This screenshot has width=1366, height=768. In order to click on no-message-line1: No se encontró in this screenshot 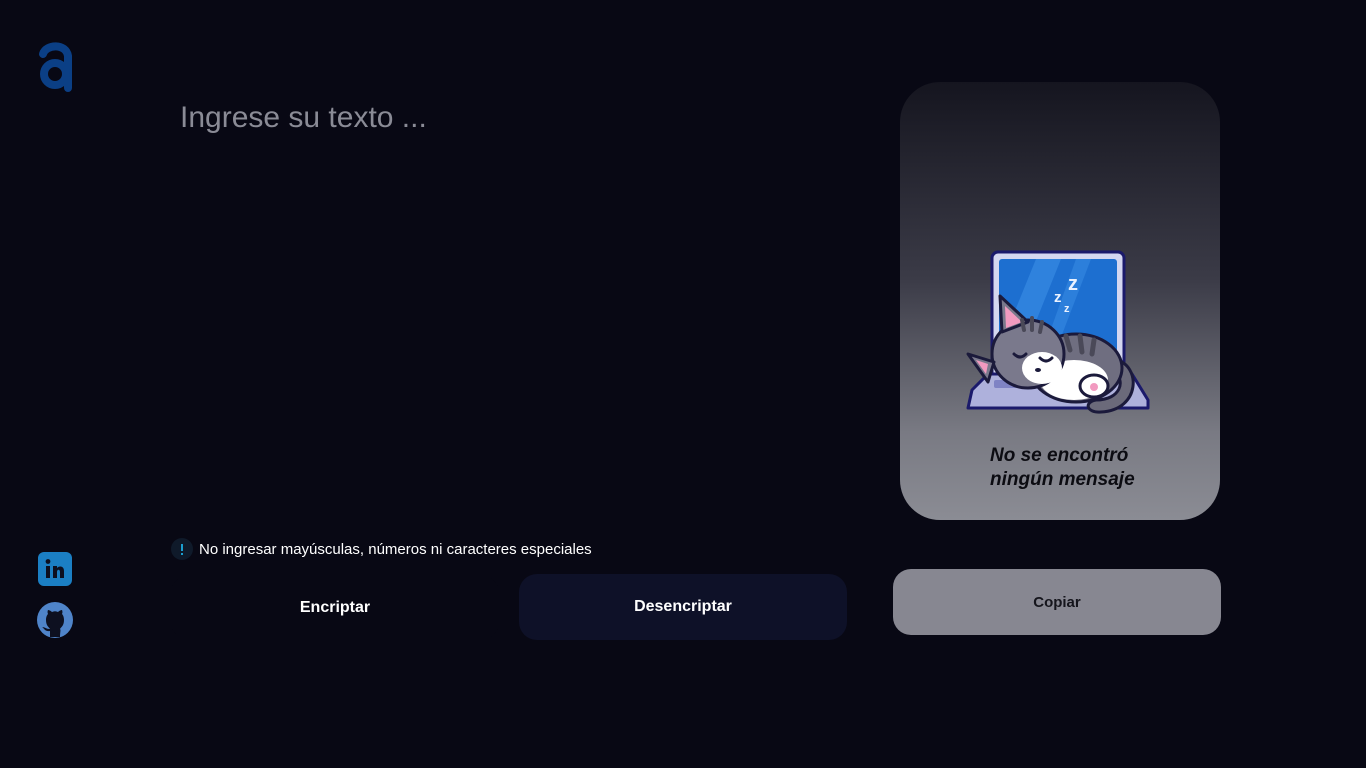, I will do `click(1059, 455)`.